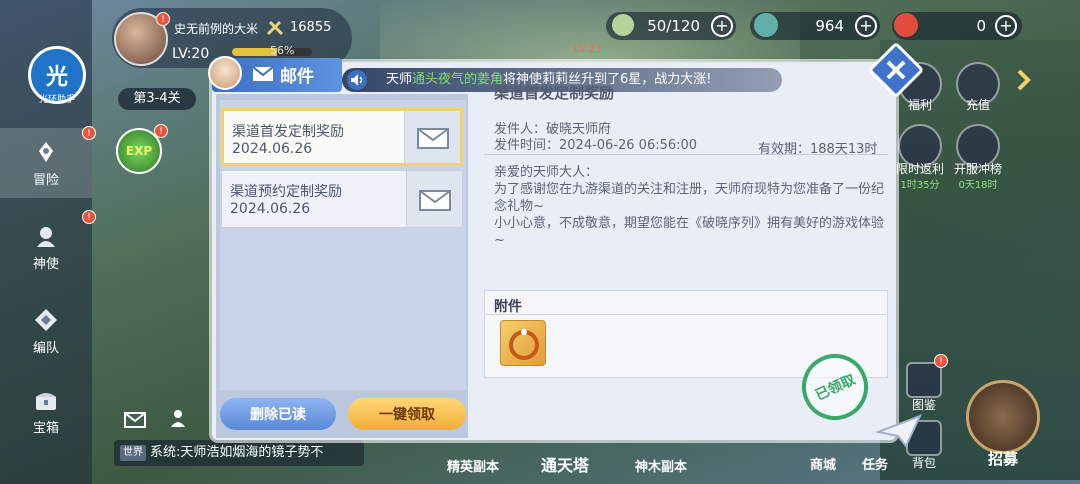 The width and height of the screenshot is (1080, 484). Describe the element at coordinates (923, 405) in the screenshot. I see `gallery-label: 图鉴` at that location.